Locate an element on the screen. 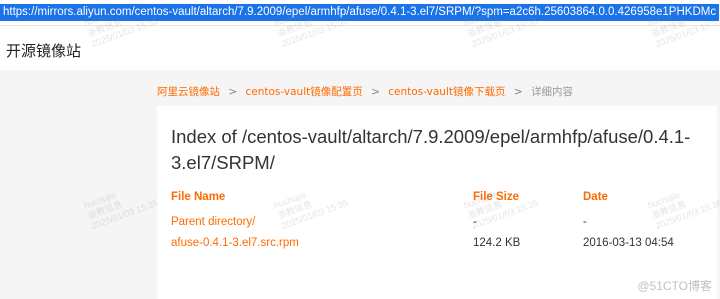 This screenshot has width=720, height=299. breadcrumb-current: 详细内容 is located at coordinates (552, 92).